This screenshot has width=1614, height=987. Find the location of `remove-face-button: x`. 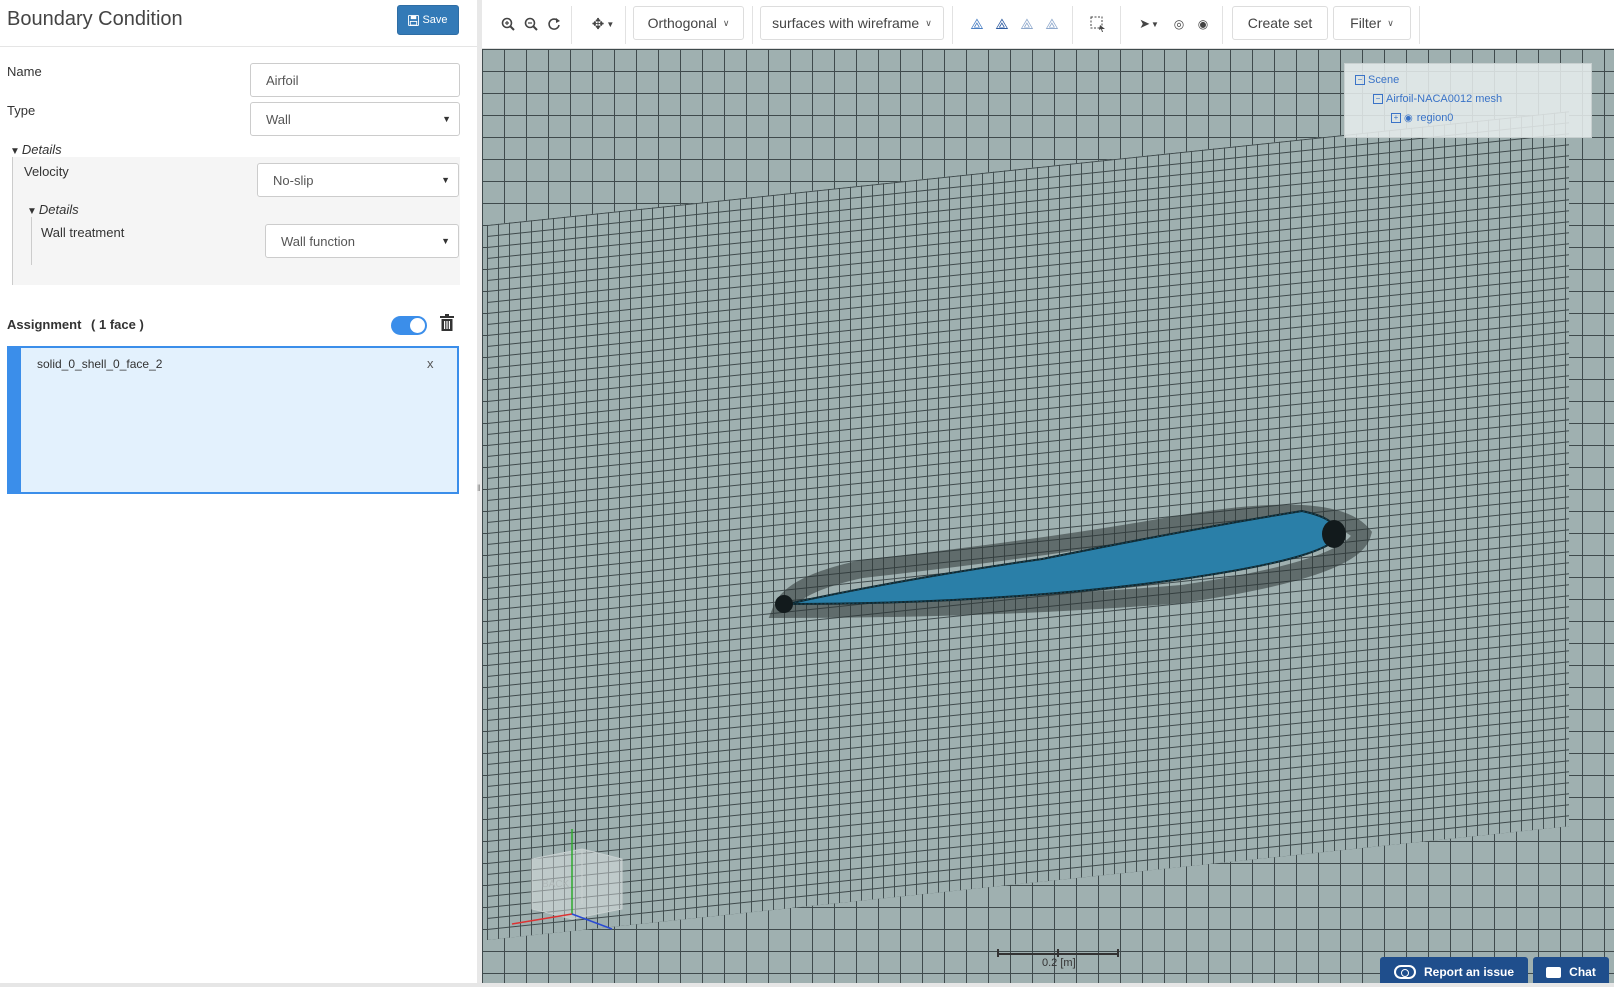

remove-face-button: x is located at coordinates (430, 363).